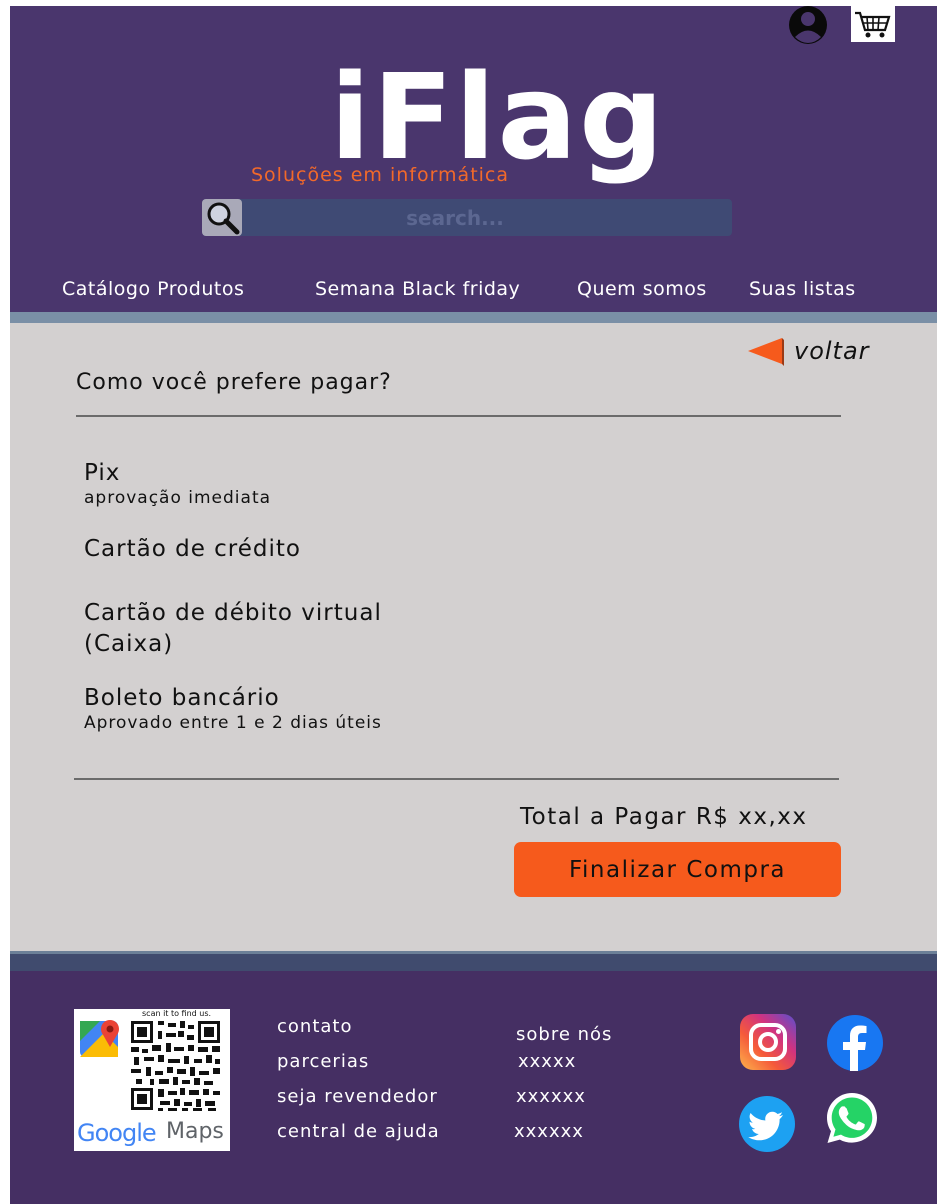  I want to click on cart-button, so click(873, 24).